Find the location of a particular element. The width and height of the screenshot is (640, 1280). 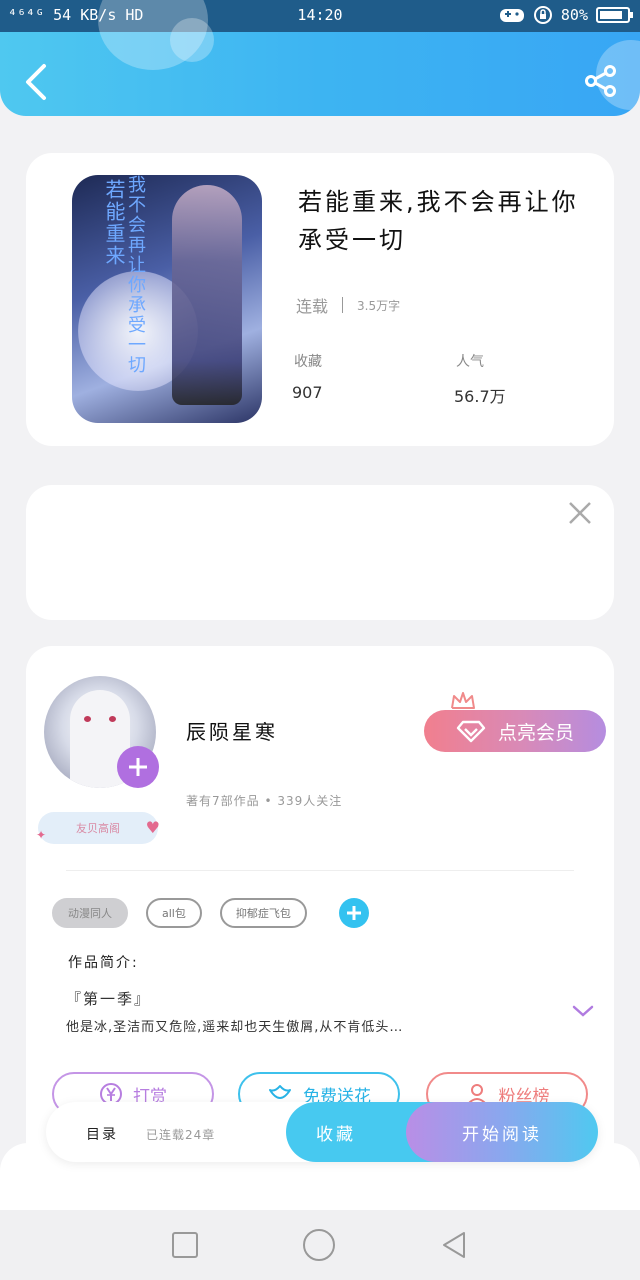

popularity-label: 人气 is located at coordinates (470, 362).